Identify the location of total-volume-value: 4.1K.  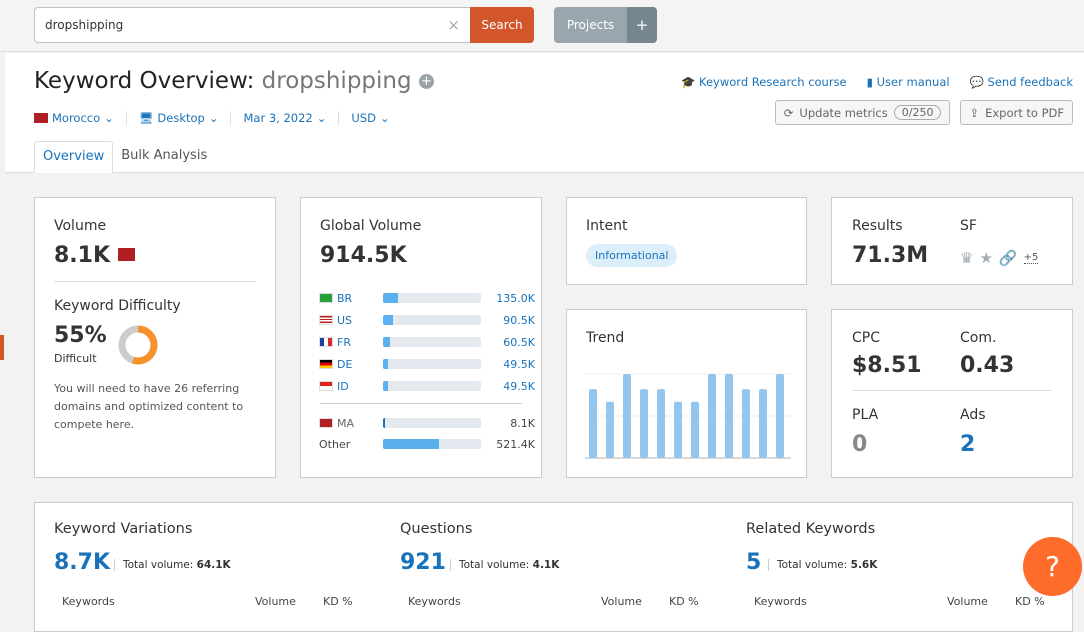
(546, 565).